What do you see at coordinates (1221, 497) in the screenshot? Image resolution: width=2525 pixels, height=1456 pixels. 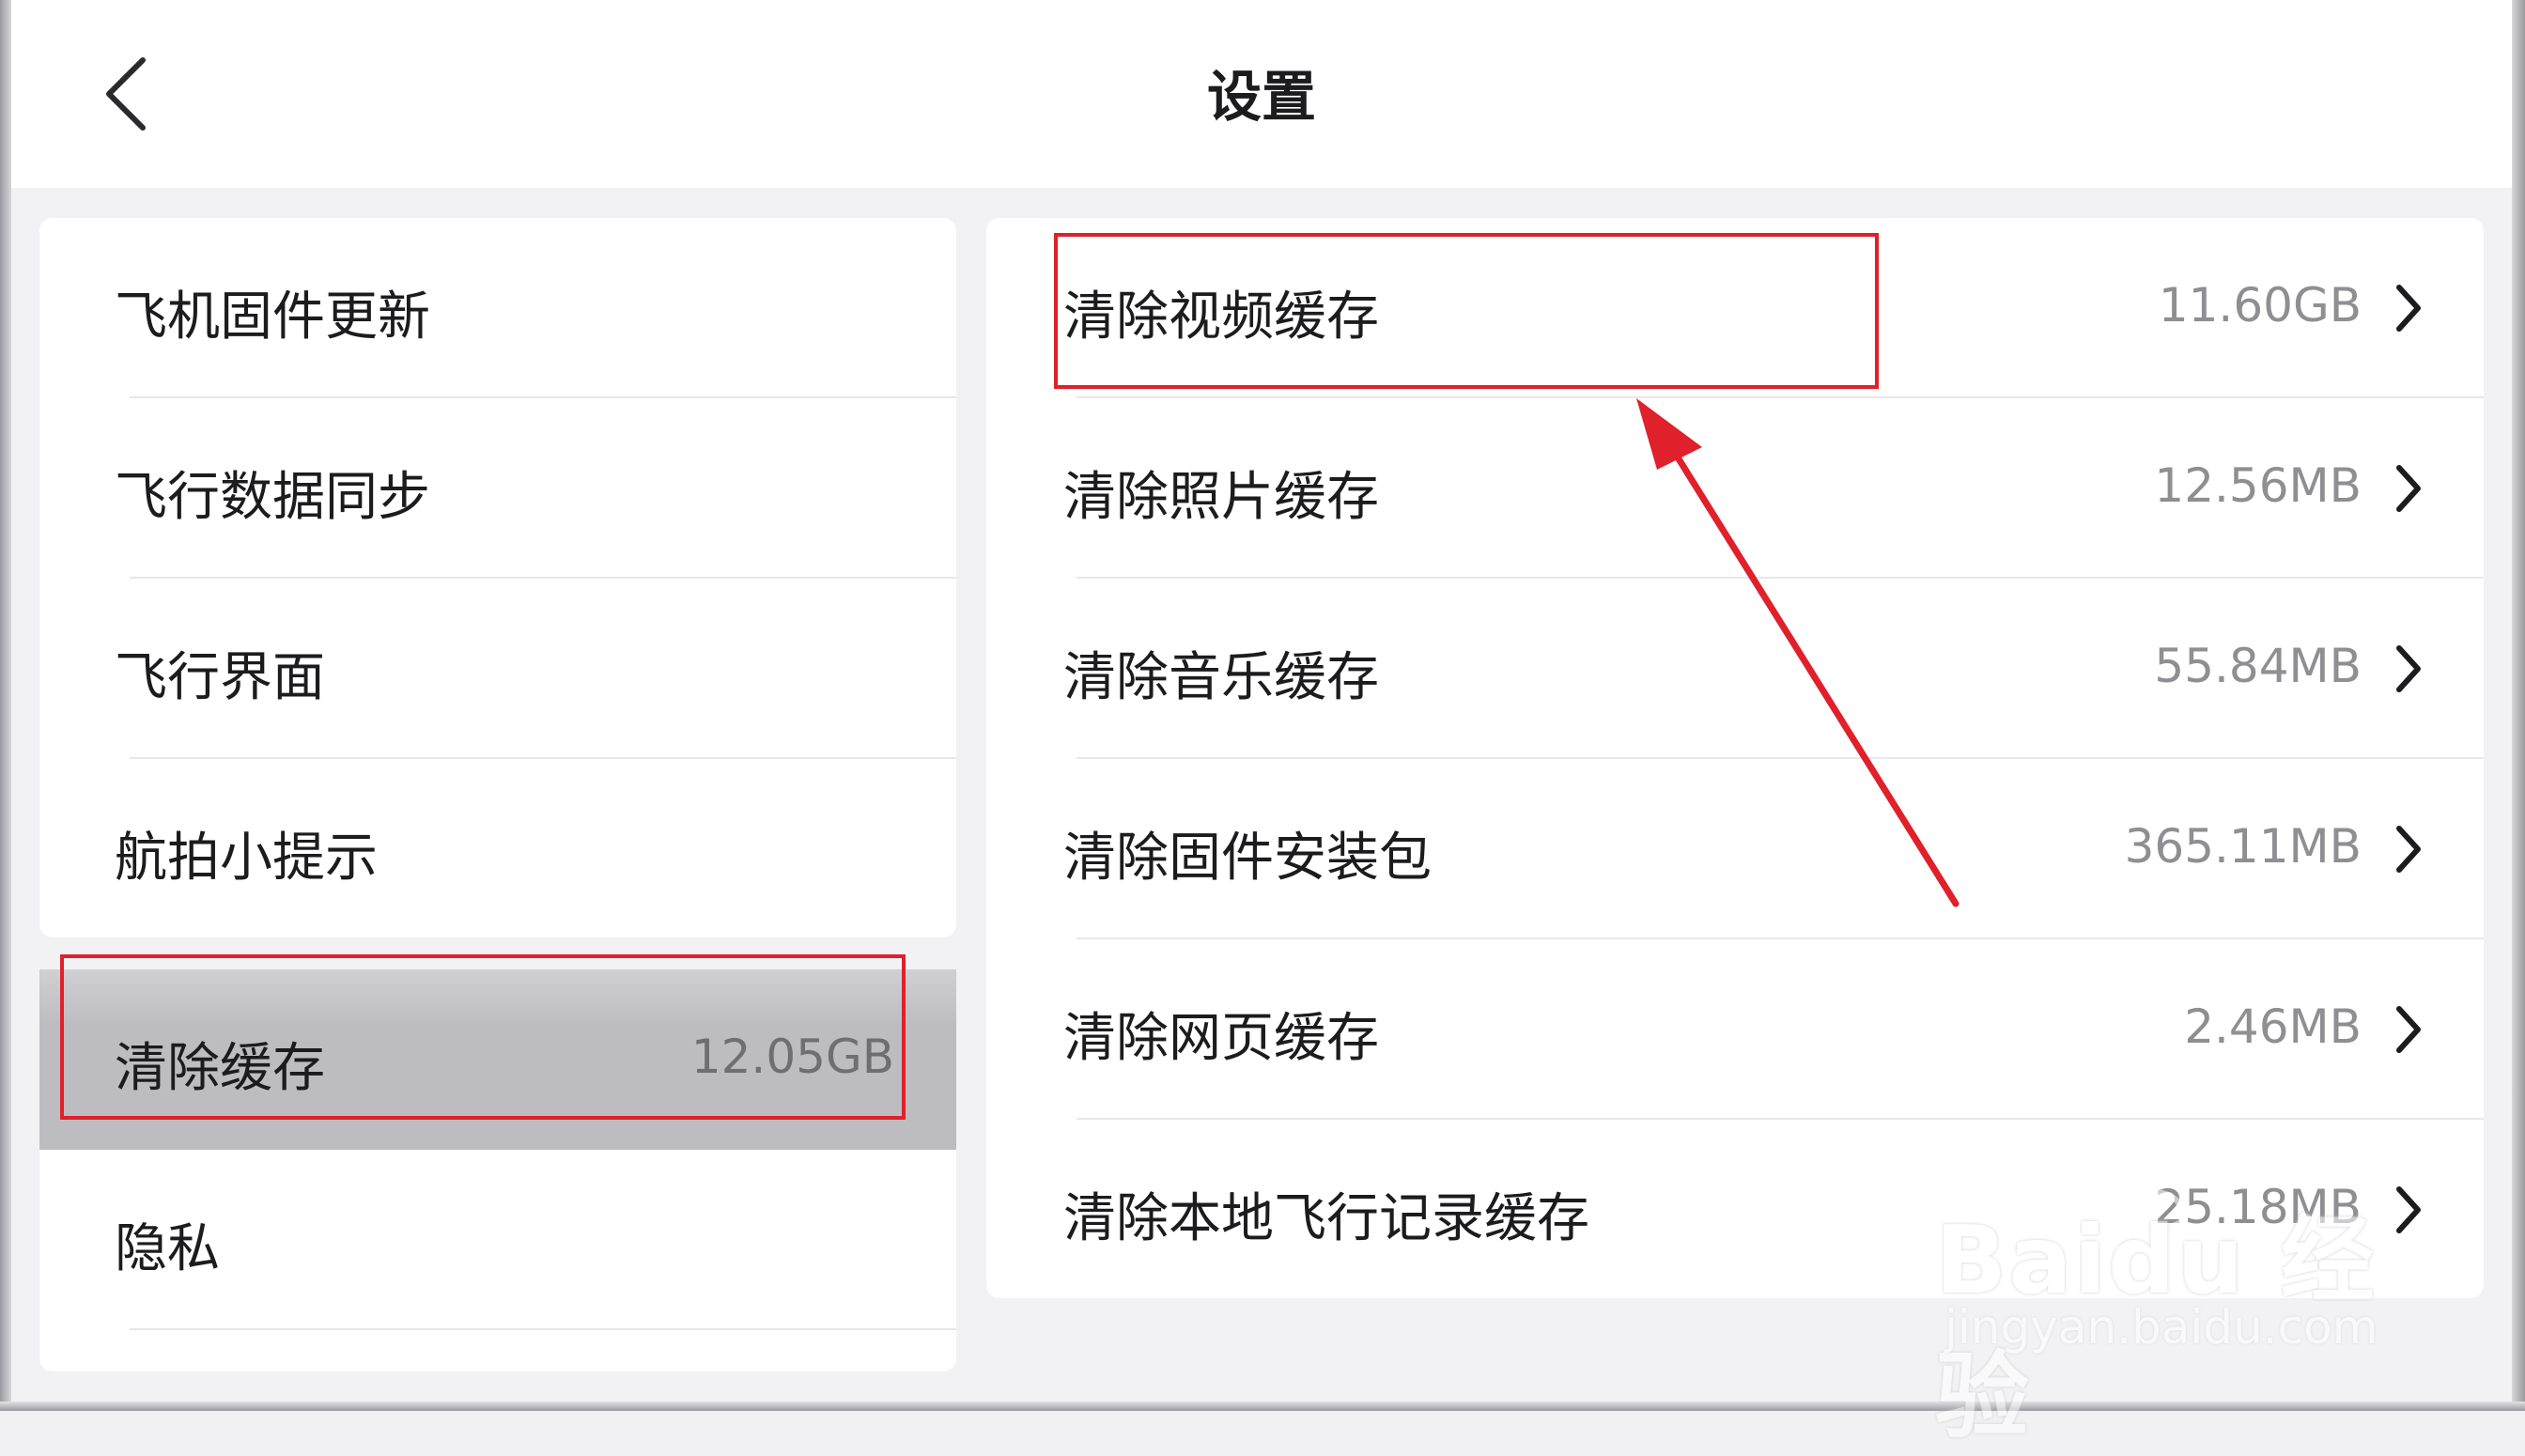 I see `row-label: 清除照片缓存` at bounding box center [1221, 497].